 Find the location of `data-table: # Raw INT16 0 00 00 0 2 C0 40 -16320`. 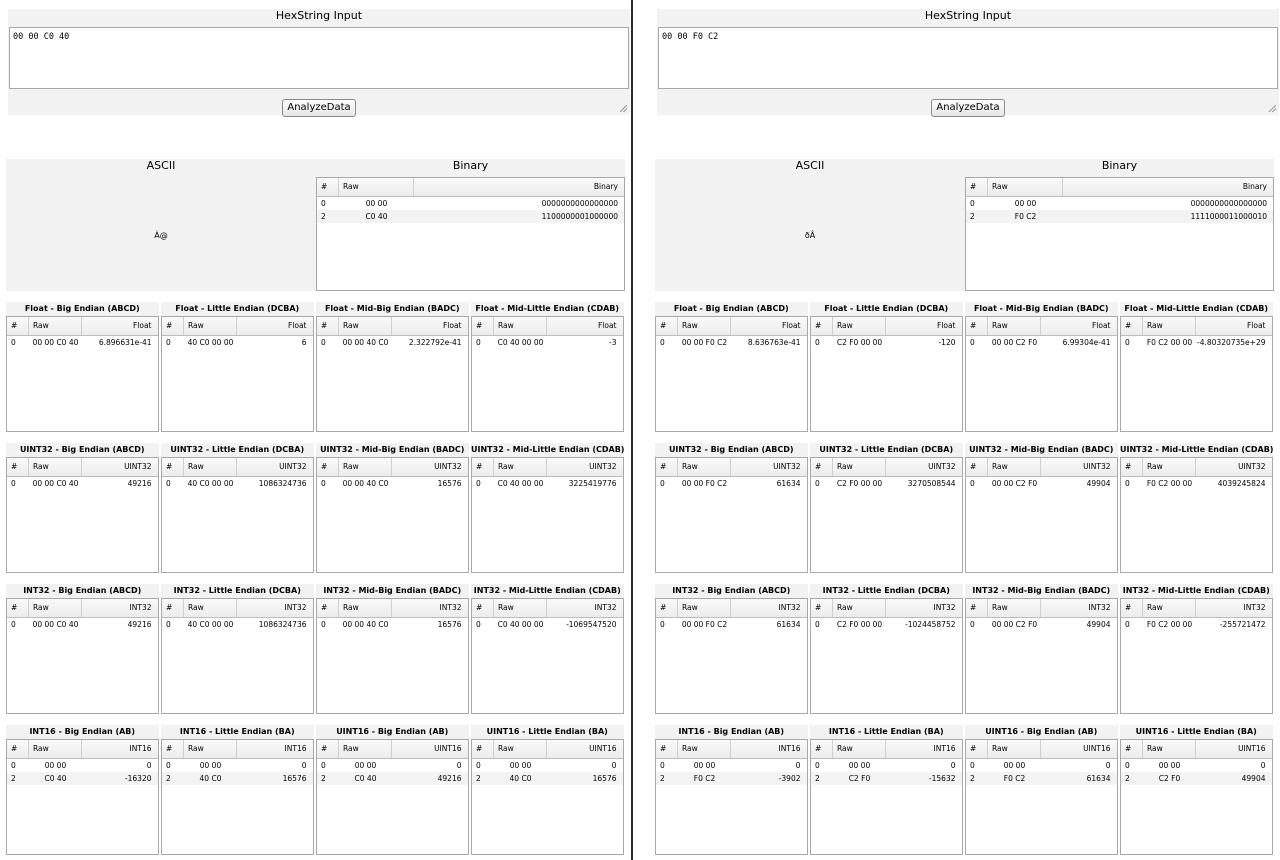

data-table: # Raw INT16 0 00 00 0 2 C0 40 -16320 is located at coordinates (82, 797).